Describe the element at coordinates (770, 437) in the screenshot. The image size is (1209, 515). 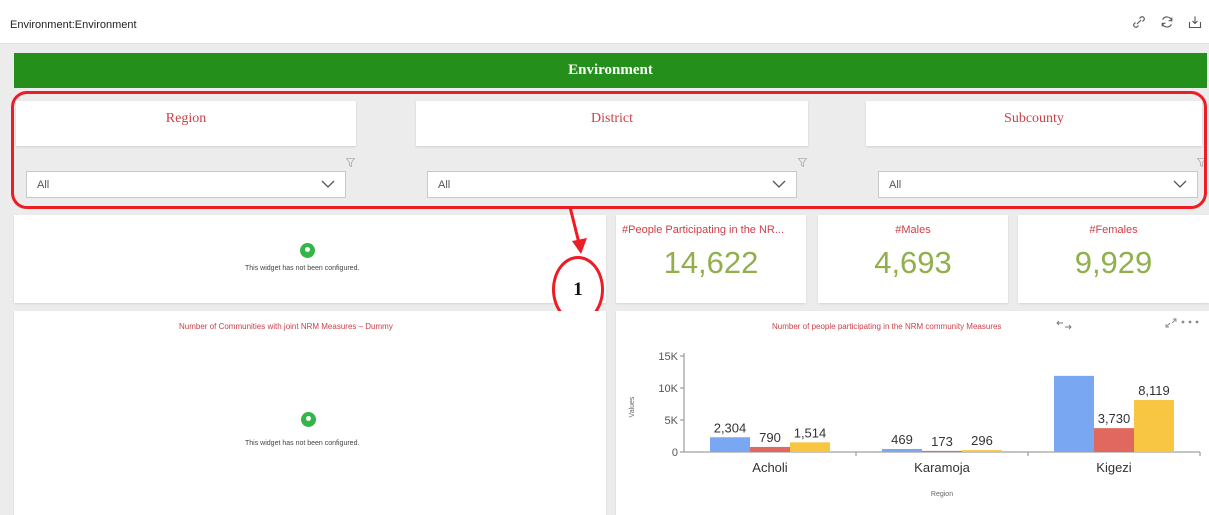
I see `bar-data-label: 790` at that location.